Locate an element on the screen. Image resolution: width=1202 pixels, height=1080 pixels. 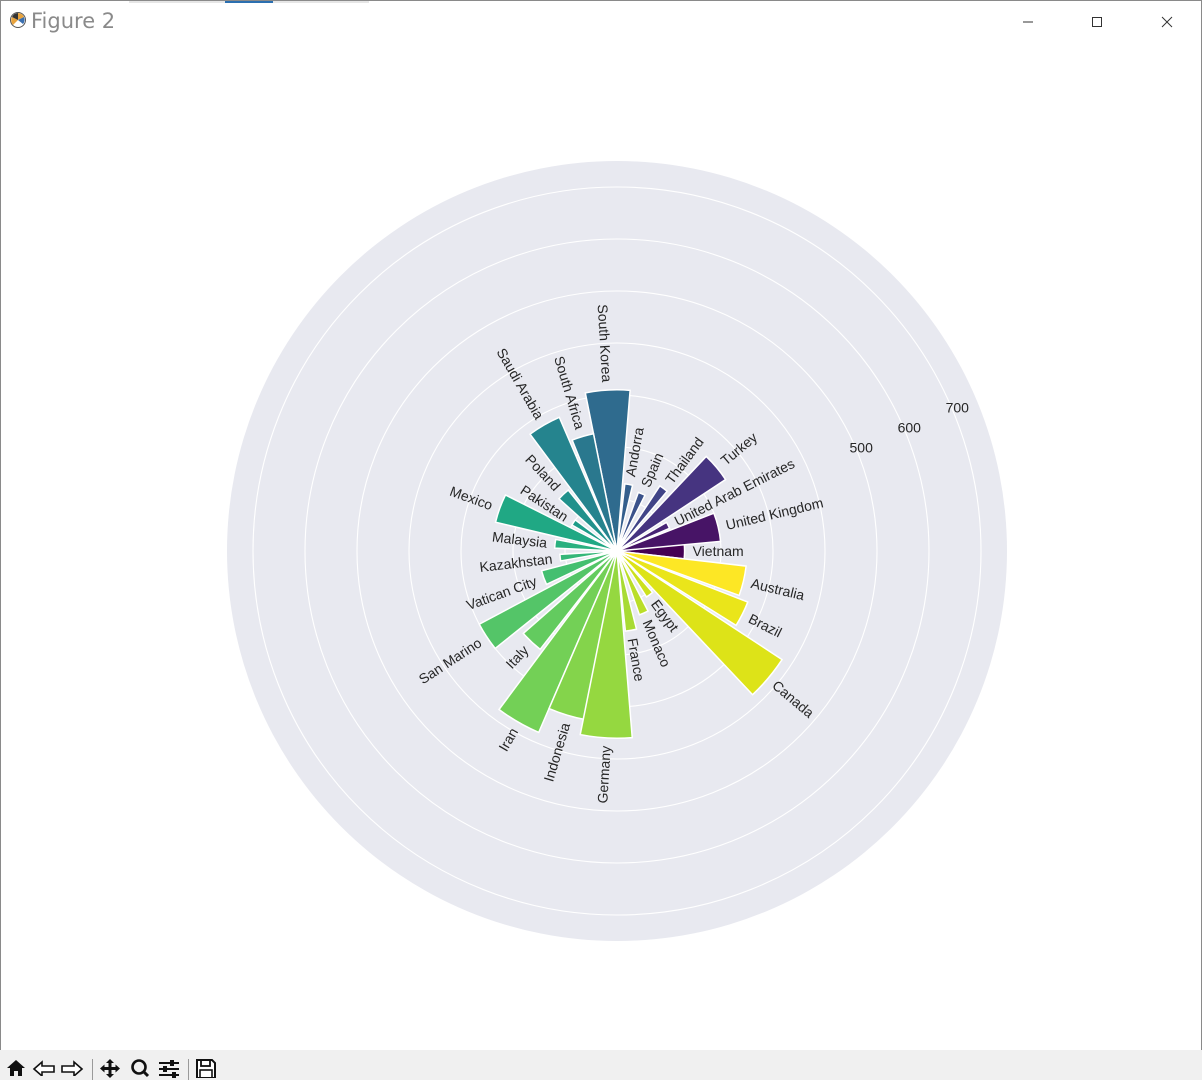
close-button is located at coordinates (1167, 22).